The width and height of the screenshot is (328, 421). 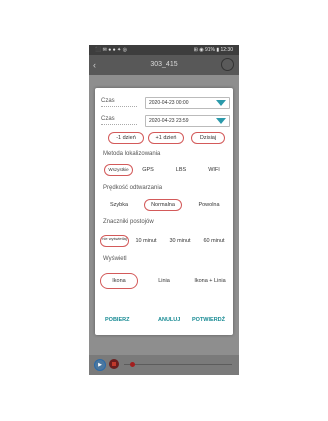 I want to click on plus-day-button: +1 dzień, so click(x=166, y=138).